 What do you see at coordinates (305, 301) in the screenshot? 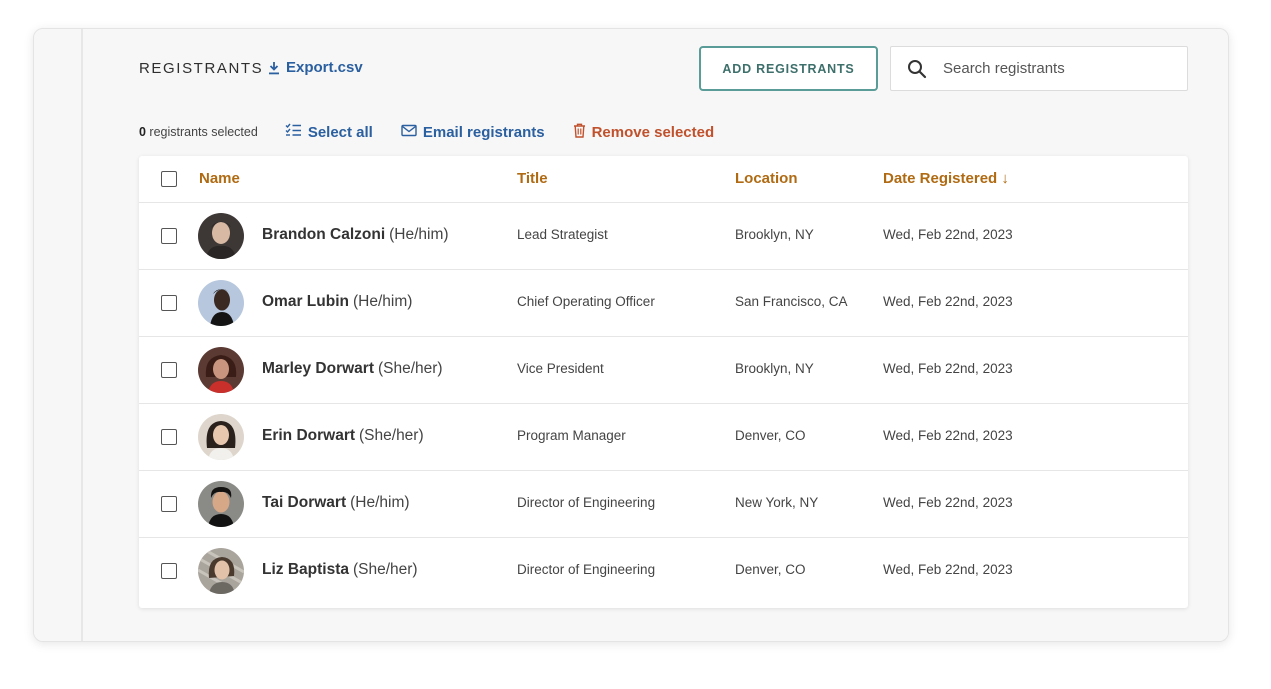
I see `person-name: Omar Lubin` at bounding box center [305, 301].